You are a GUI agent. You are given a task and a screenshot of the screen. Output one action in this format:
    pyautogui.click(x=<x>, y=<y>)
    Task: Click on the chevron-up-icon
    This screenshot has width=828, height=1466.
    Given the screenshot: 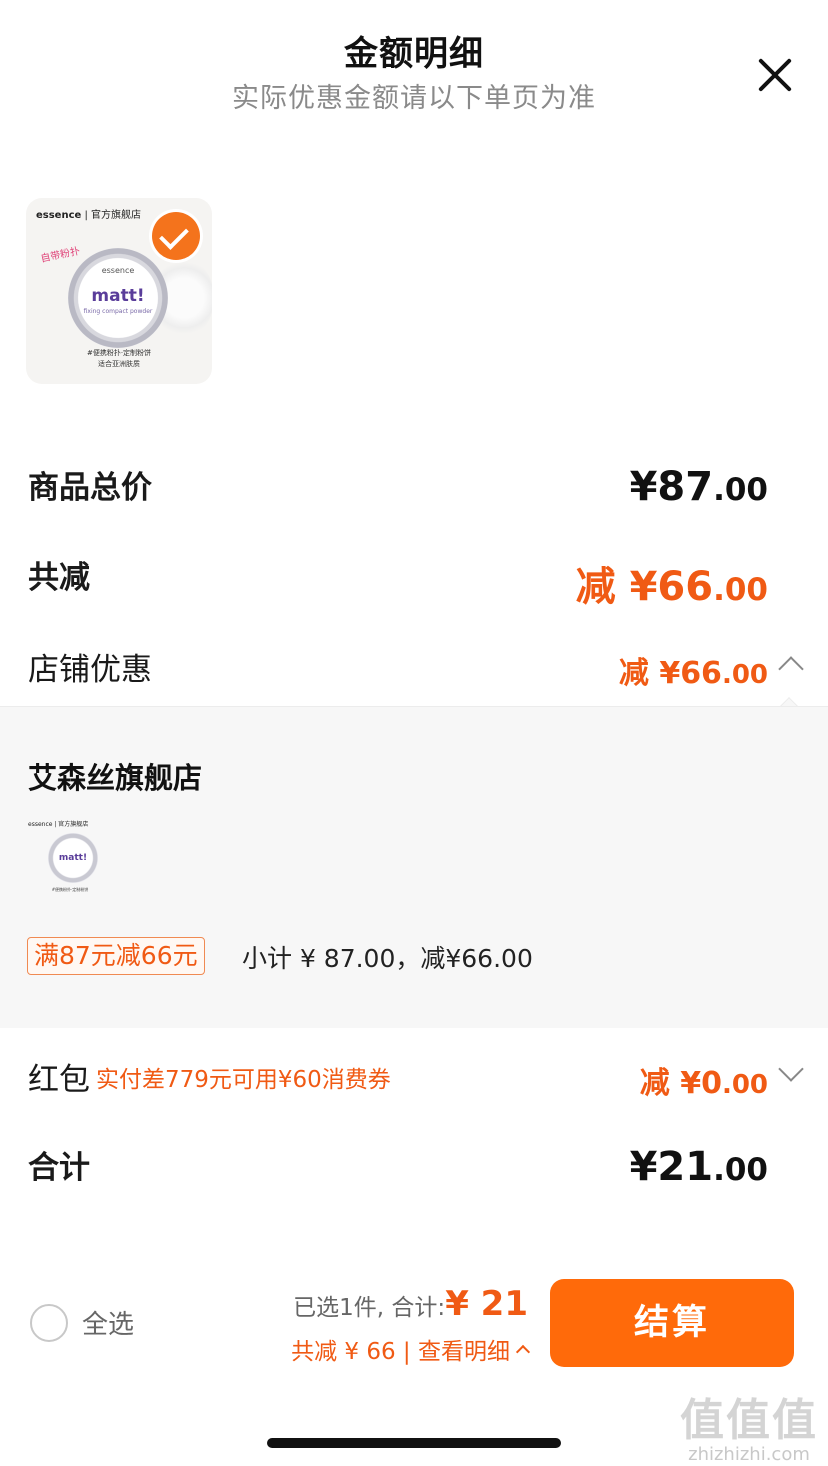 What is the action you would take?
    pyautogui.click(x=791, y=669)
    